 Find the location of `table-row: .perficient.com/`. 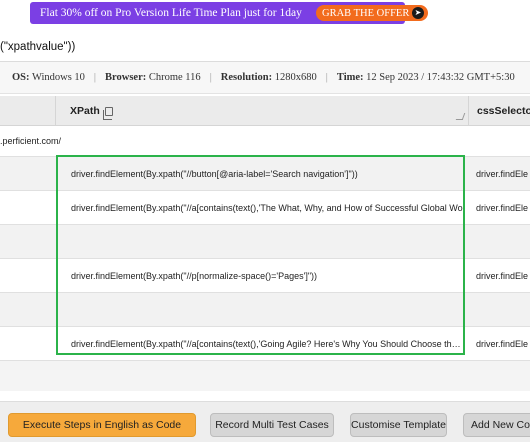

table-row: .perficient.com/ is located at coordinates (265, 141).